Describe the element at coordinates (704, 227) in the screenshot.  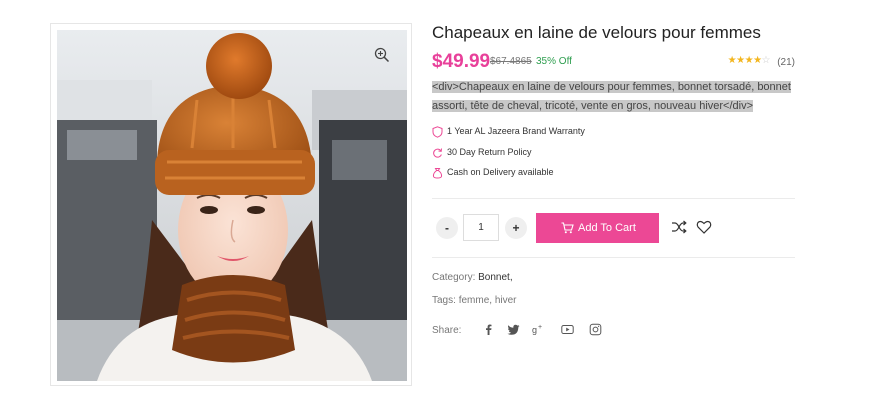
I see `wishlist-heart-icon` at that location.